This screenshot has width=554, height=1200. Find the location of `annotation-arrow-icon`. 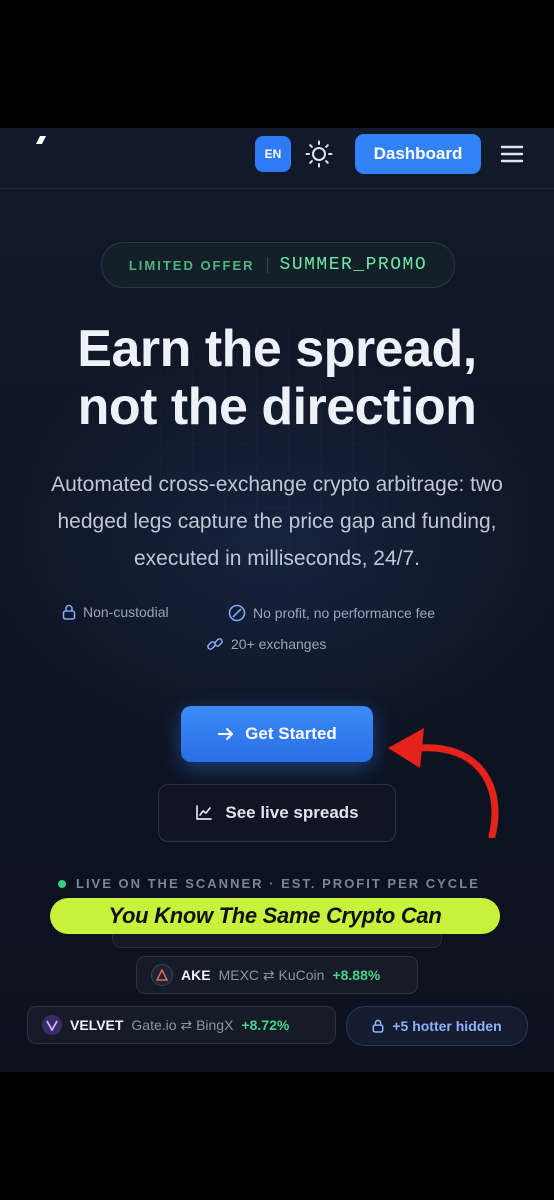

annotation-arrow-icon is located at coordinates (443, 783).